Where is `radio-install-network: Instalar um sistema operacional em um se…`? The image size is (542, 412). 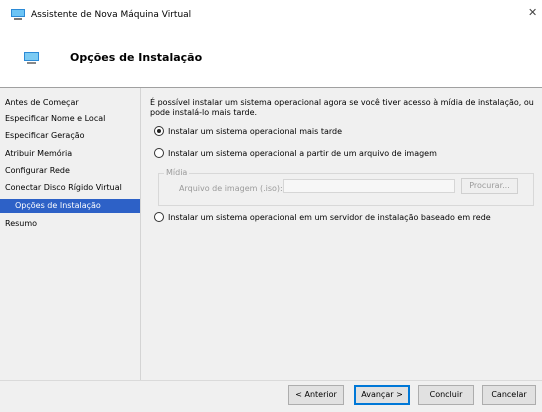
radio-install-network: Instalar um sistema operacional em um se… is located at coordinates (322, 217).